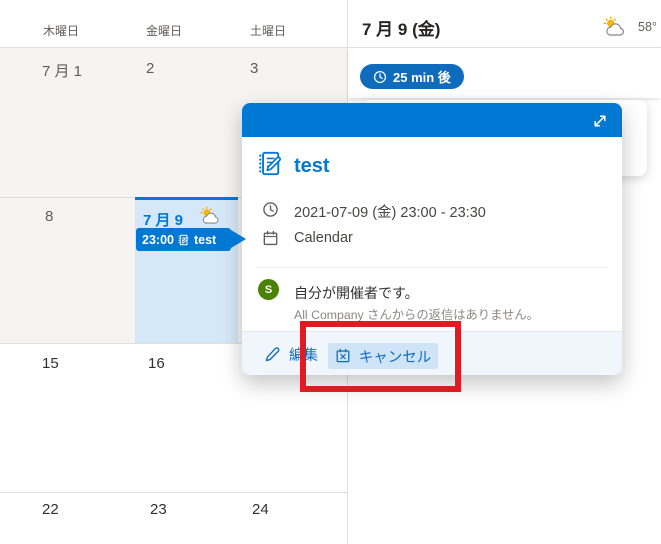 This screenshot has width=661, height=544. Describe the element at coordinates (49, 216) in the screenshot. I see `date-cell-8: 8` at that location.